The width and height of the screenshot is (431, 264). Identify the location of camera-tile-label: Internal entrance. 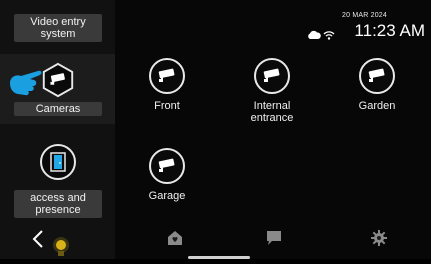
(272, 112).